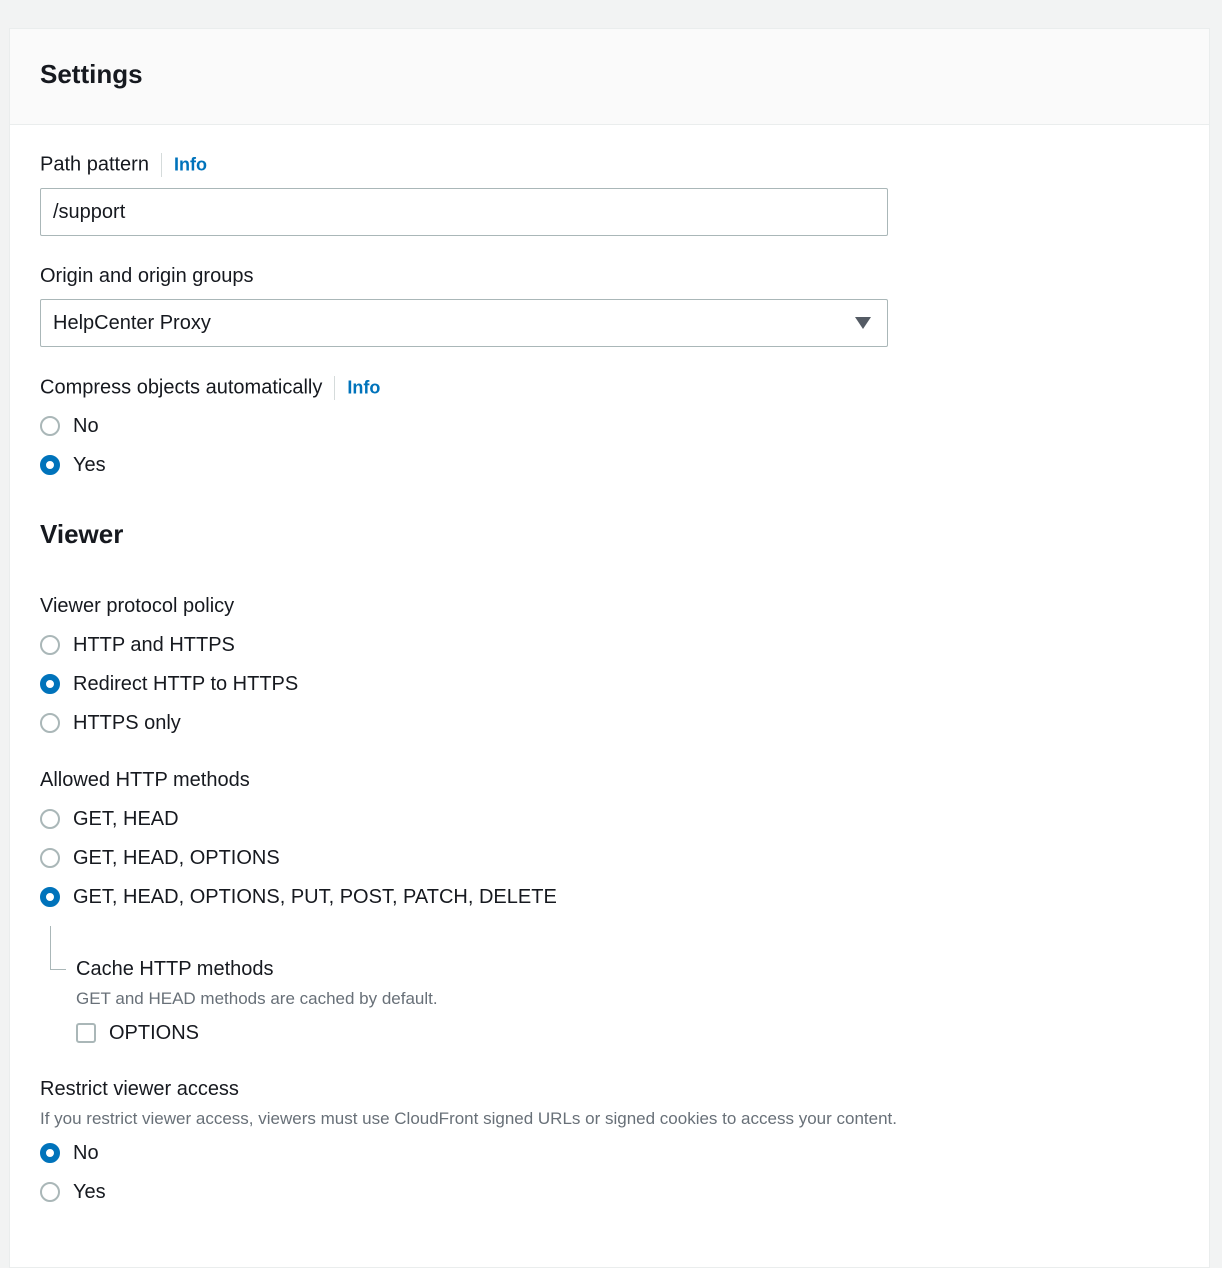  I want to click on allowed-methods-label: Allowed HTTP methods, so click(145, 780).